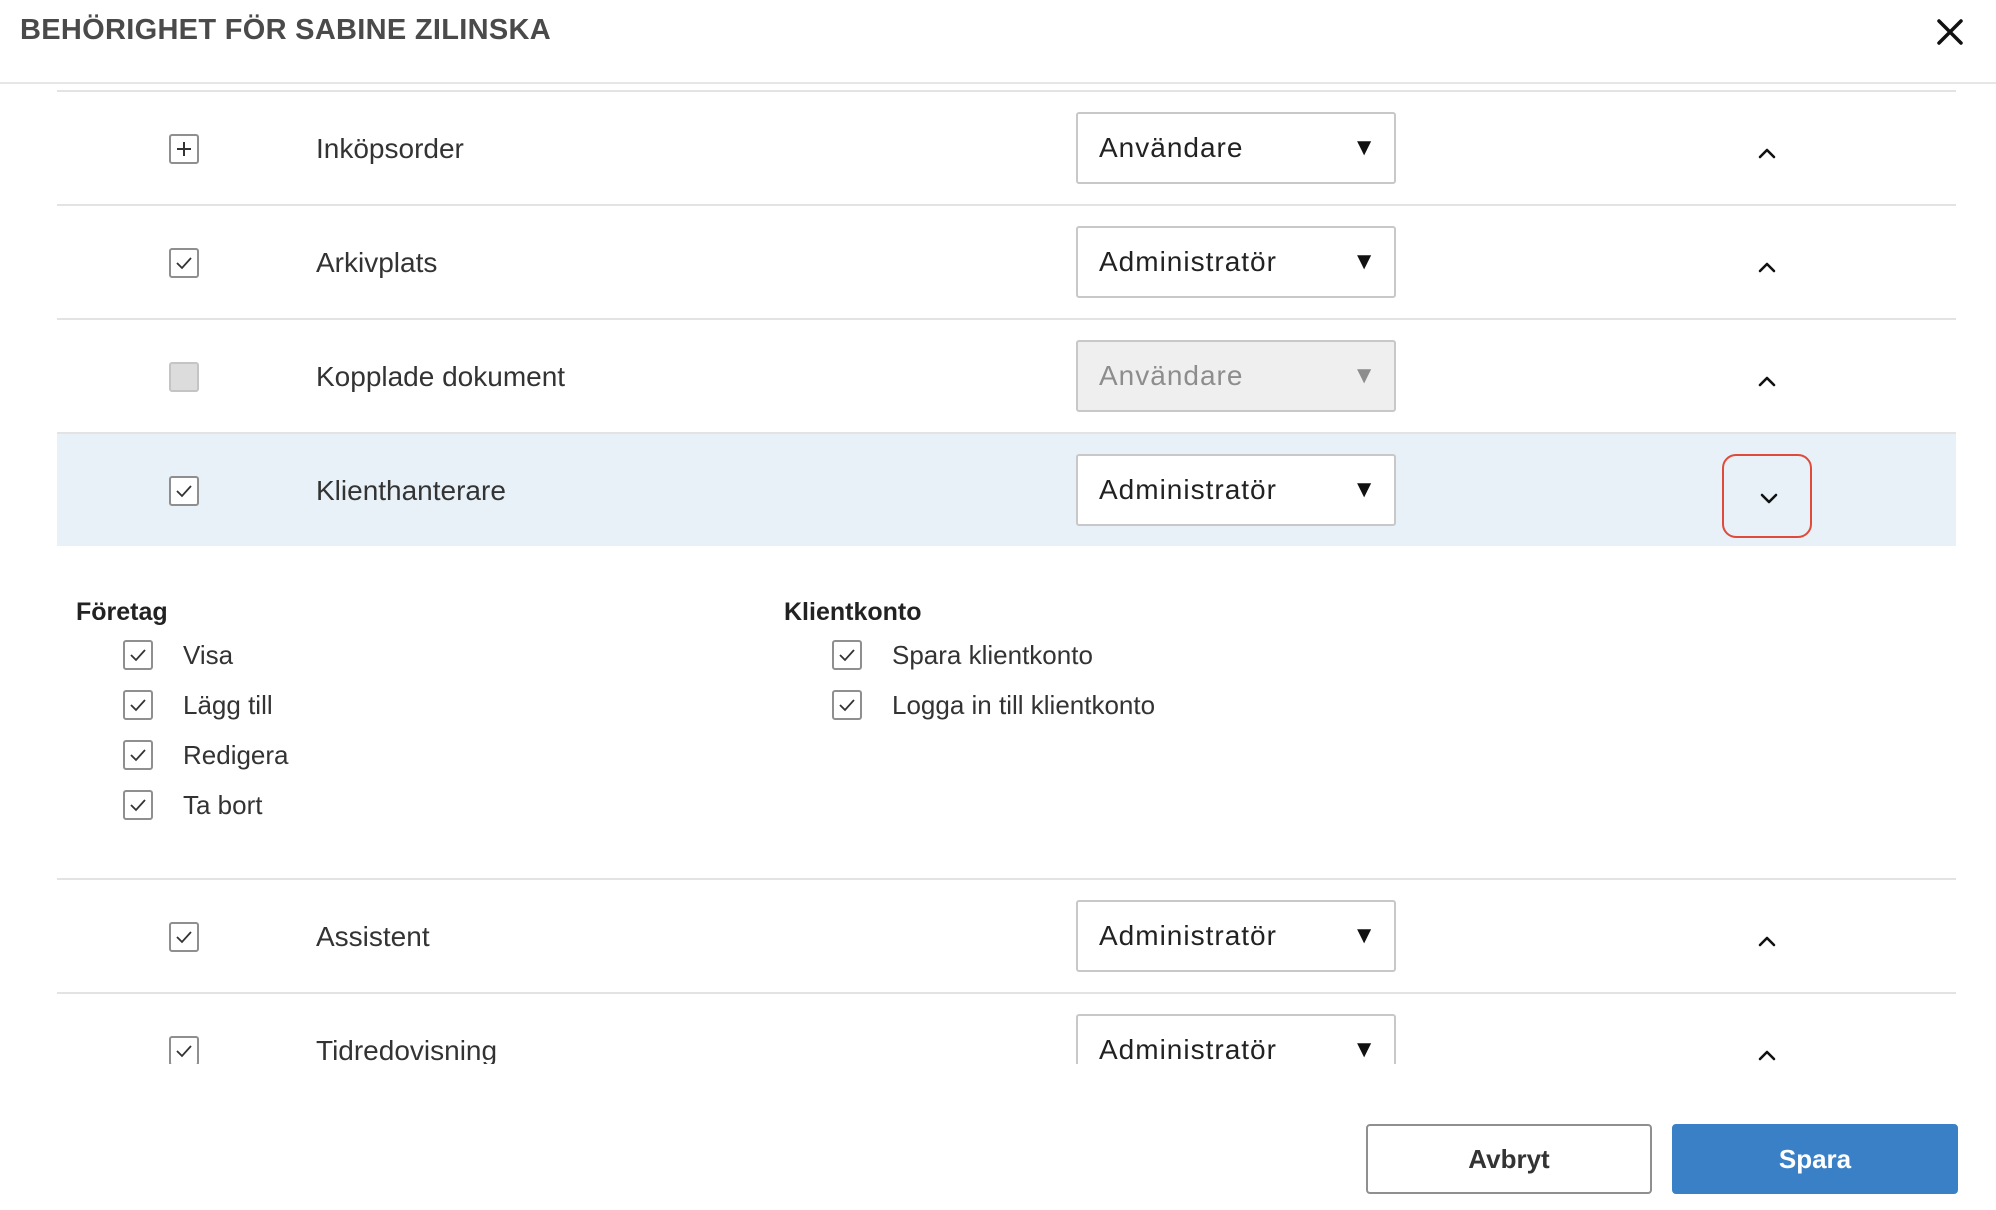 Image resolution: width=1996 pixels, height=1210 pixels. I want to click on permission-row-tidredovisning: Tidredovisning Administratör ▼, so click(1006, 1028).